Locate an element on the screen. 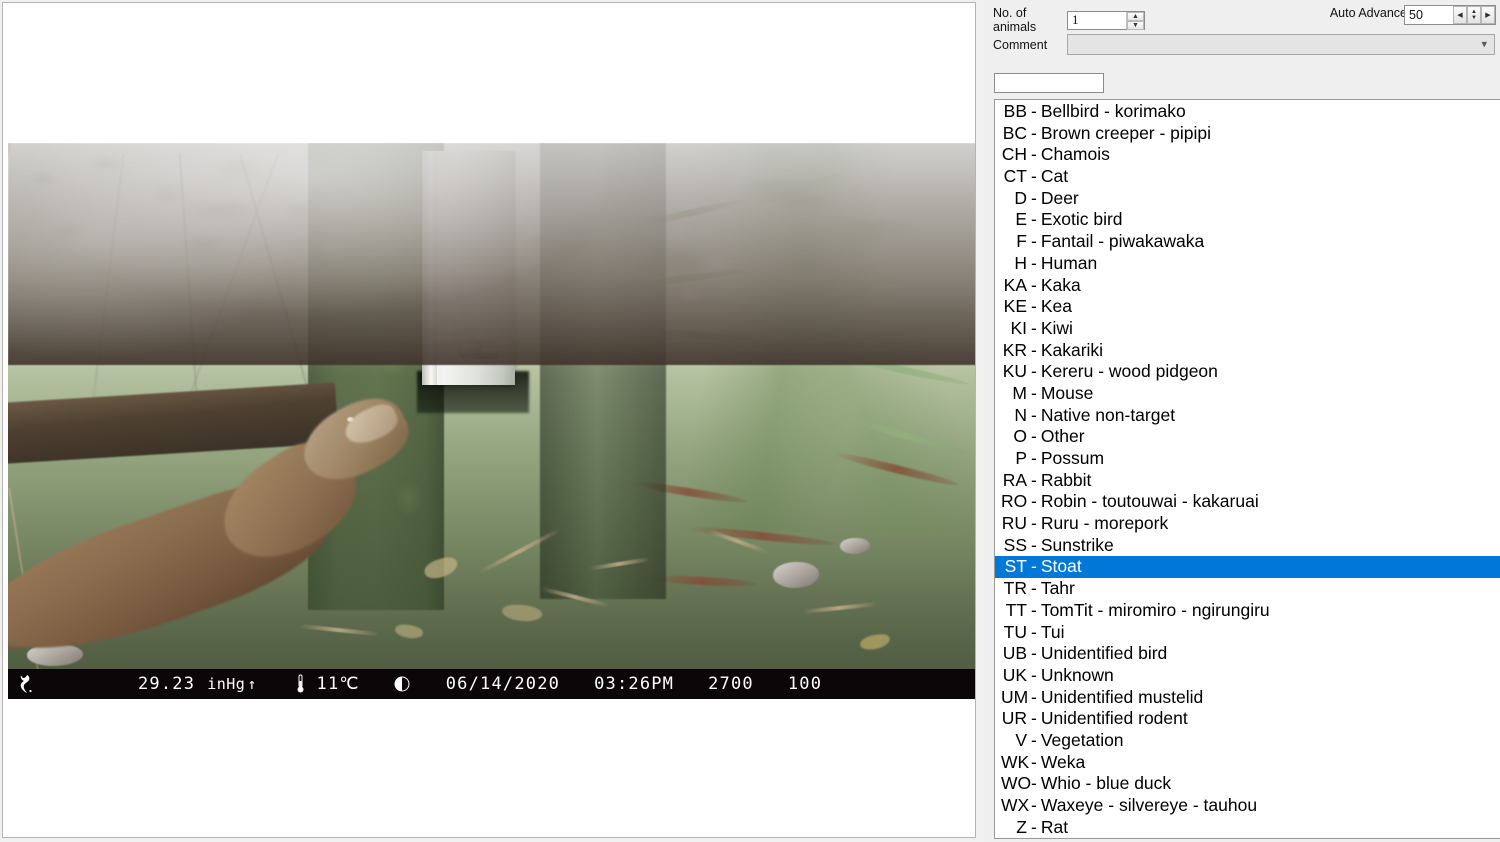  species-list-item: UB - Unidentified bird is located at coordinates (1247, 654).